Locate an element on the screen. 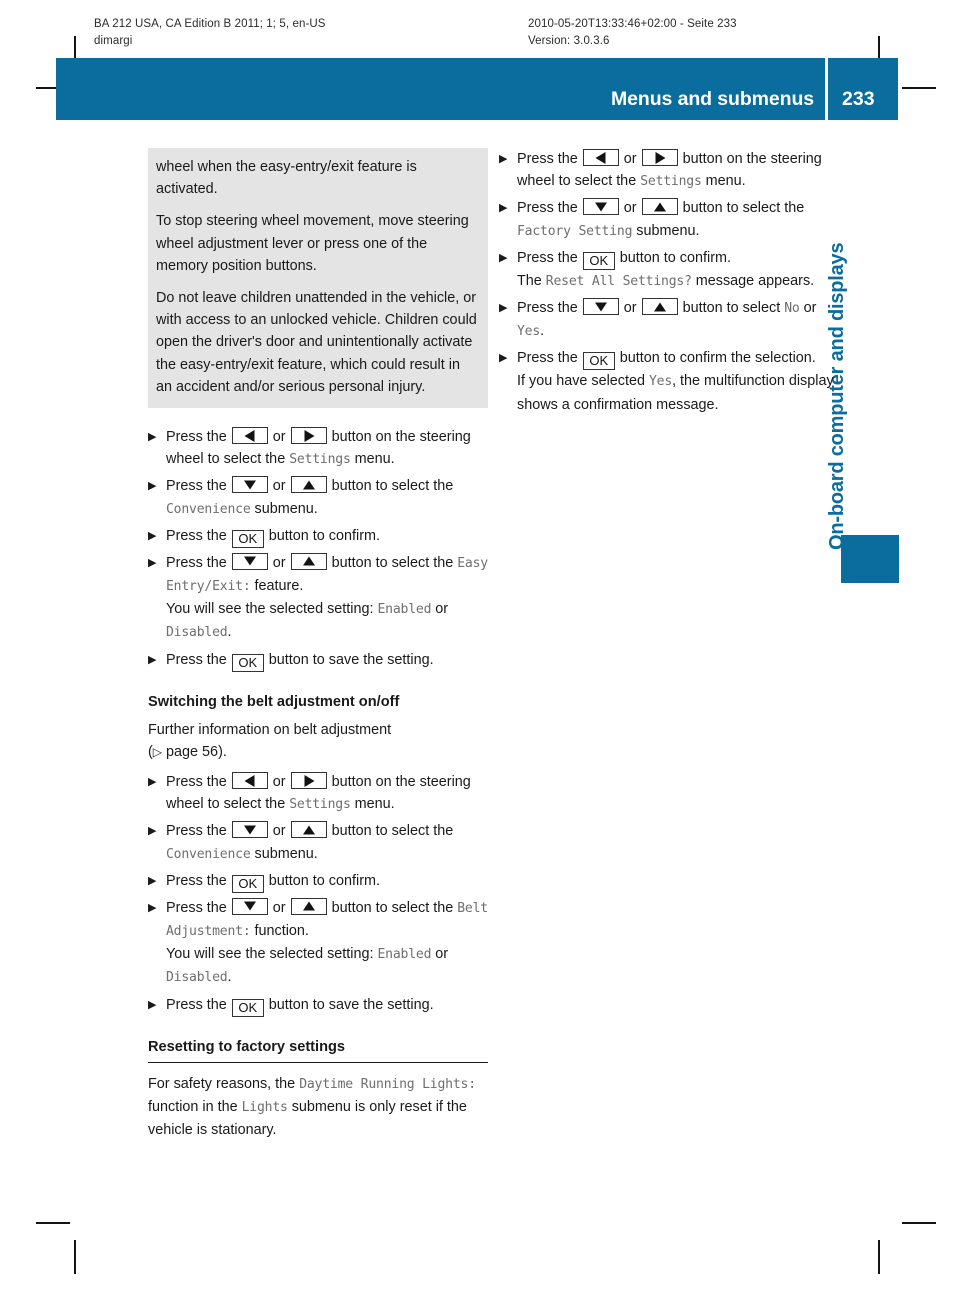 This screenshot has height=1294, width=954. display-text: Disabled is located at coordinates (197, 633).